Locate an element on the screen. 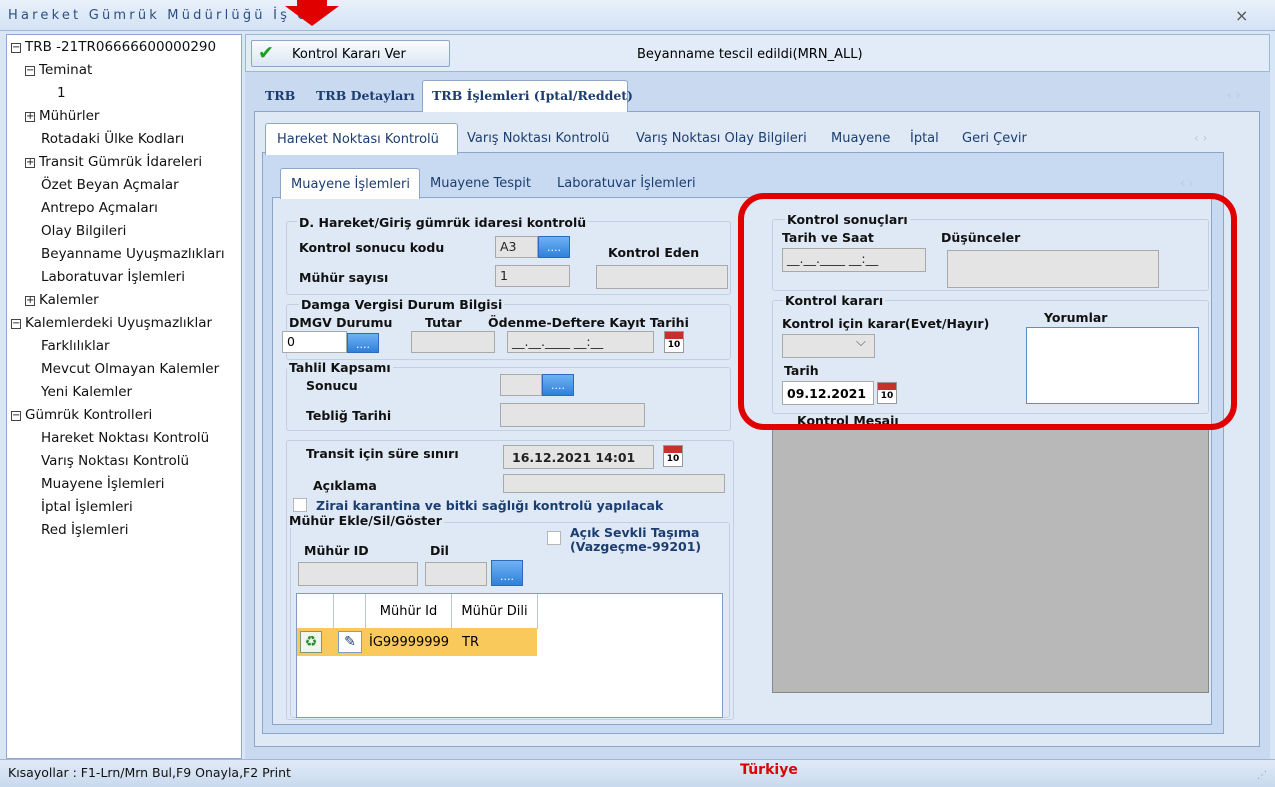 The height and width of the screenshot is (787, 1275). grid-header-edit is located at coordinates (350, 611).